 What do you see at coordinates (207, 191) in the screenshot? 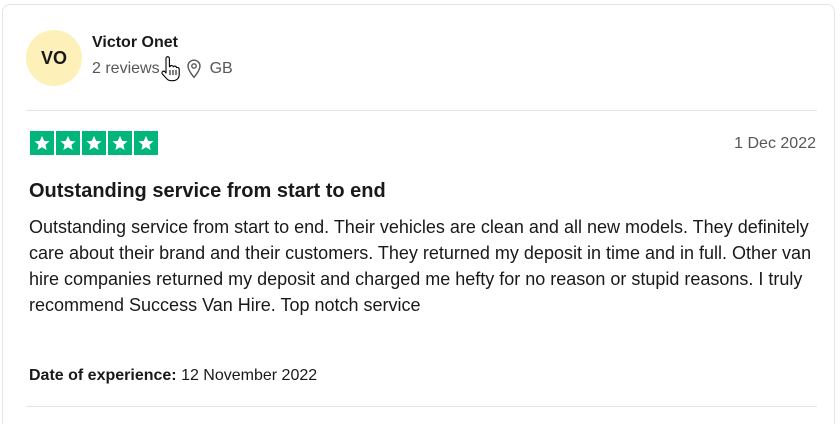
I see `review-title: Outstanding service from start to end` at bounding box center [207, 191].